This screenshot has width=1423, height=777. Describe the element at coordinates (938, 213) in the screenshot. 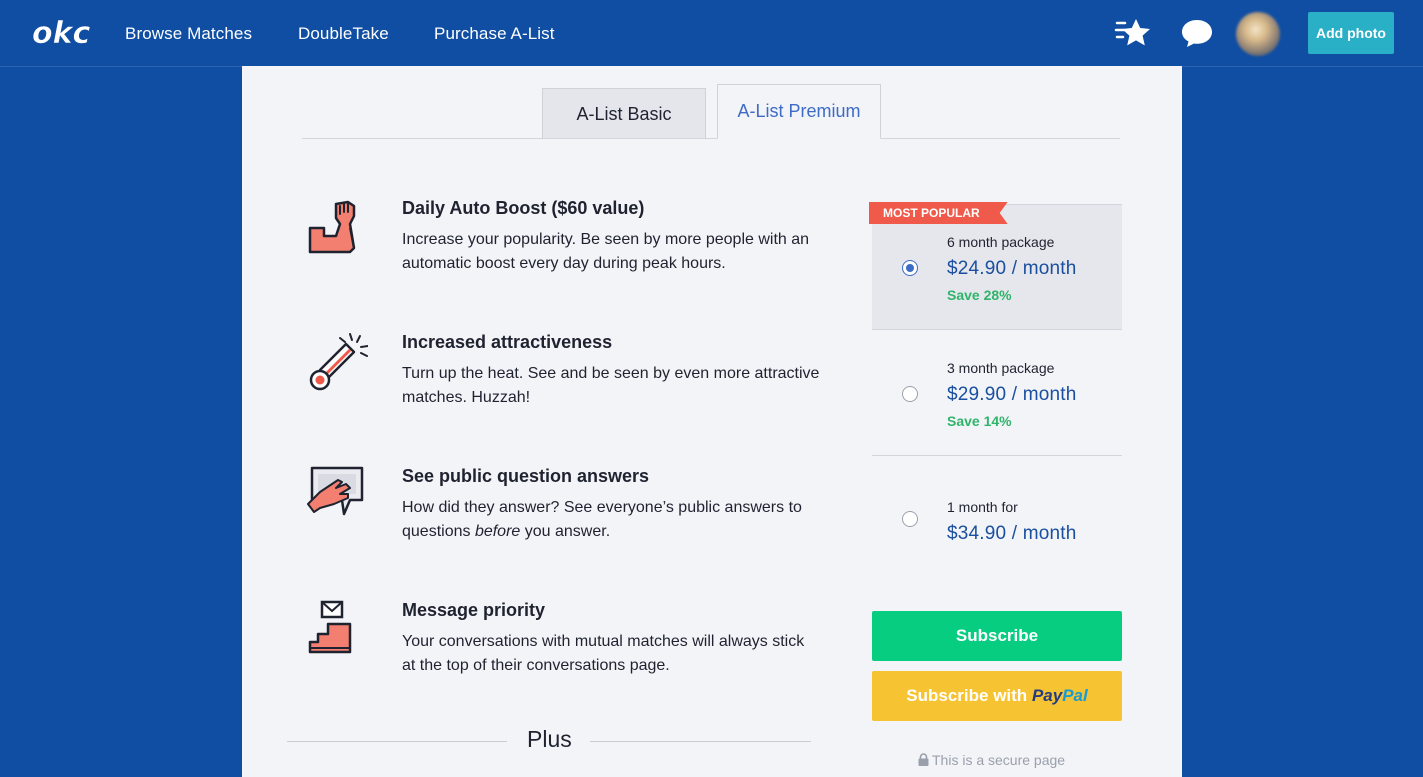

I see `most-popular-badge: MOST POPULAR` at that location.